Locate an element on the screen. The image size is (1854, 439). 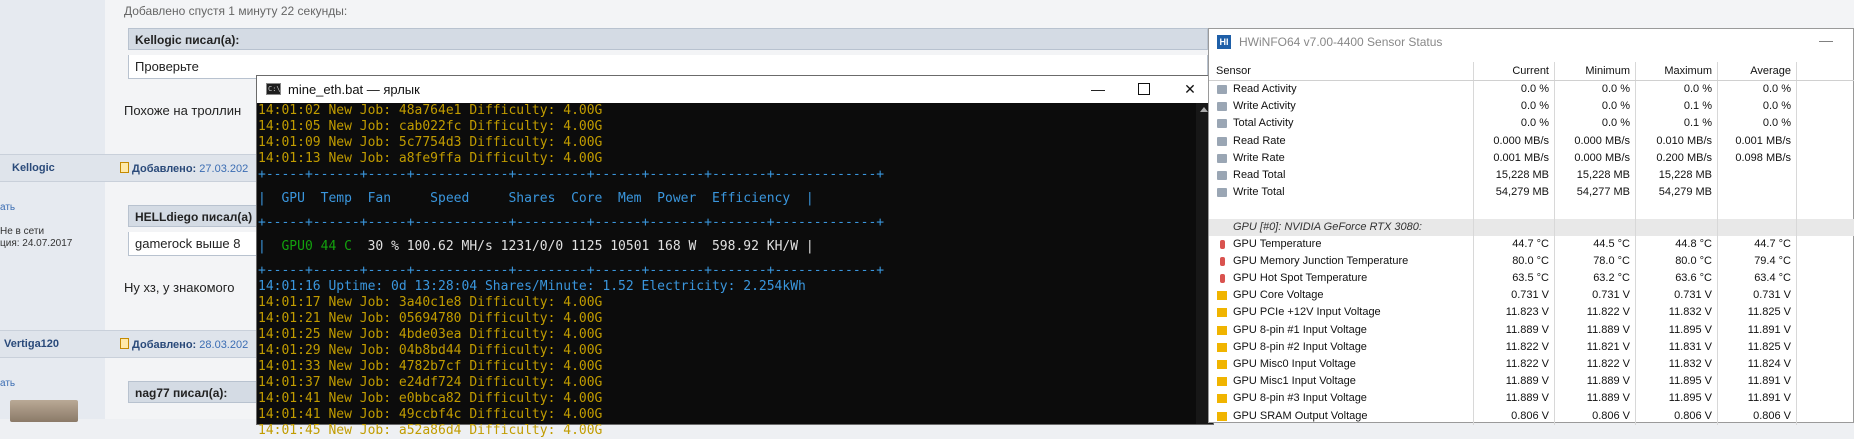
minimum-value: 0.806 V is located at coordinates (1595, 416).